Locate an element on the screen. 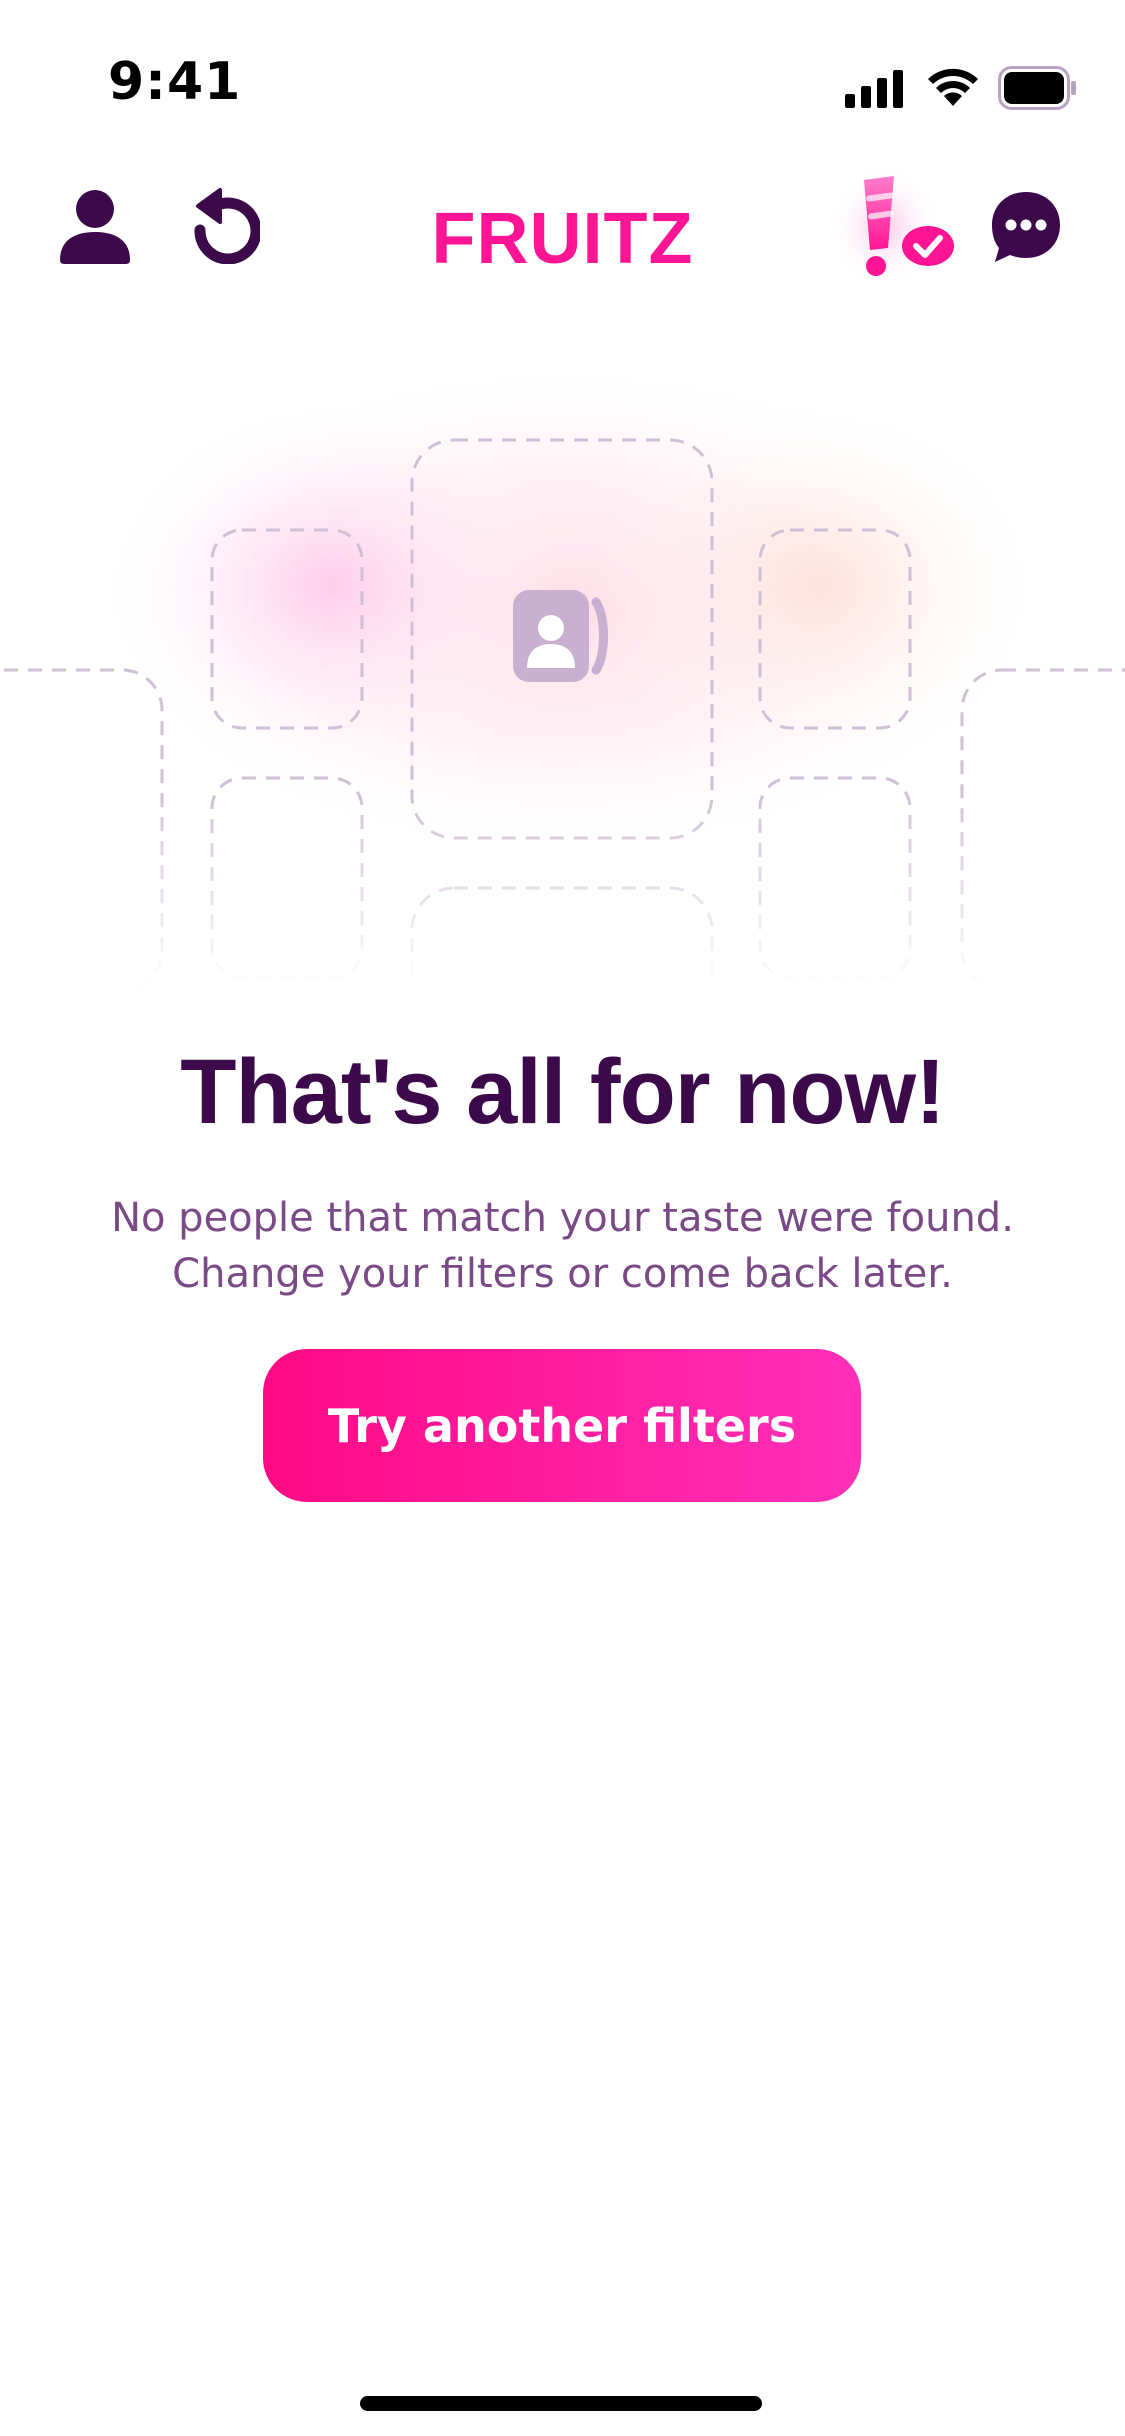  home-indicator is located at coordinates (561, 2403).